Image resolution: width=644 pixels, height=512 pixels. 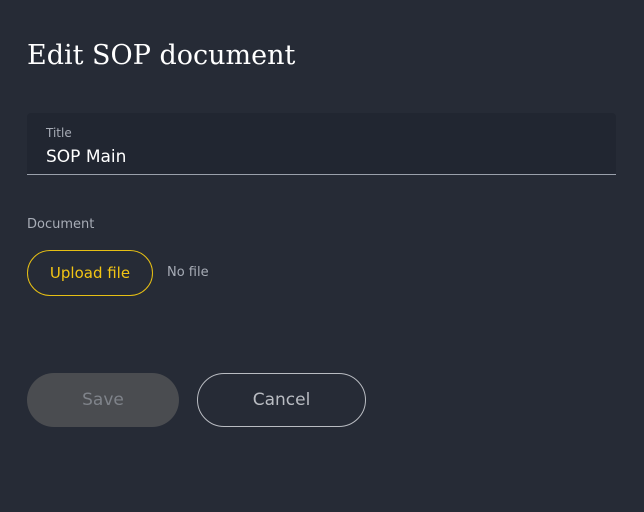 I want to click on title-input, so click(x=316, y=157).